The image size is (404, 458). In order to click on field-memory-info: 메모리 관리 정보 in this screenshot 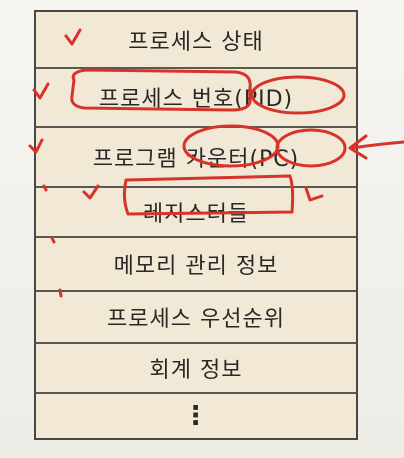, I will do `click(196, 265)`.